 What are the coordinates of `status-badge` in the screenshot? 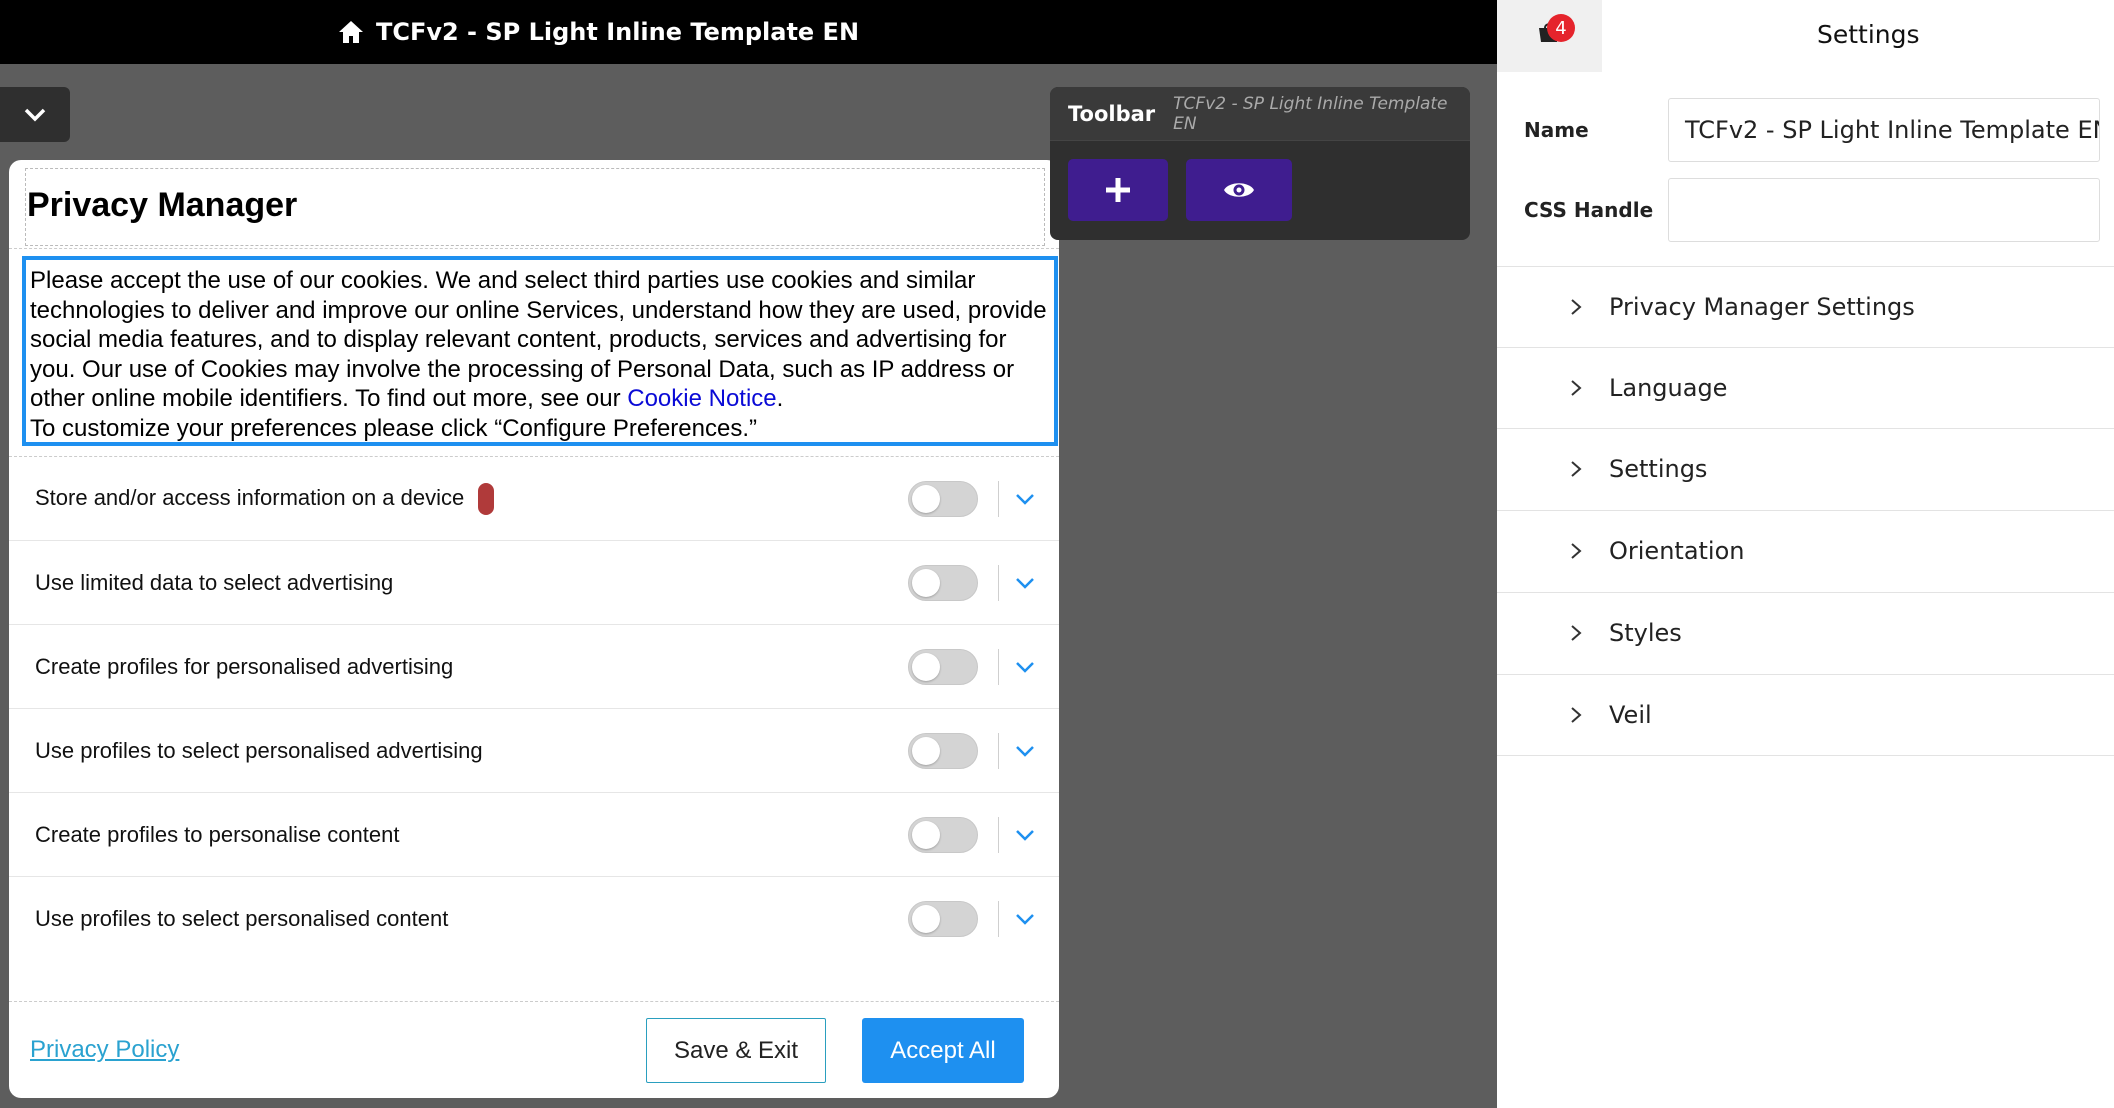 It's located at (486, 498).